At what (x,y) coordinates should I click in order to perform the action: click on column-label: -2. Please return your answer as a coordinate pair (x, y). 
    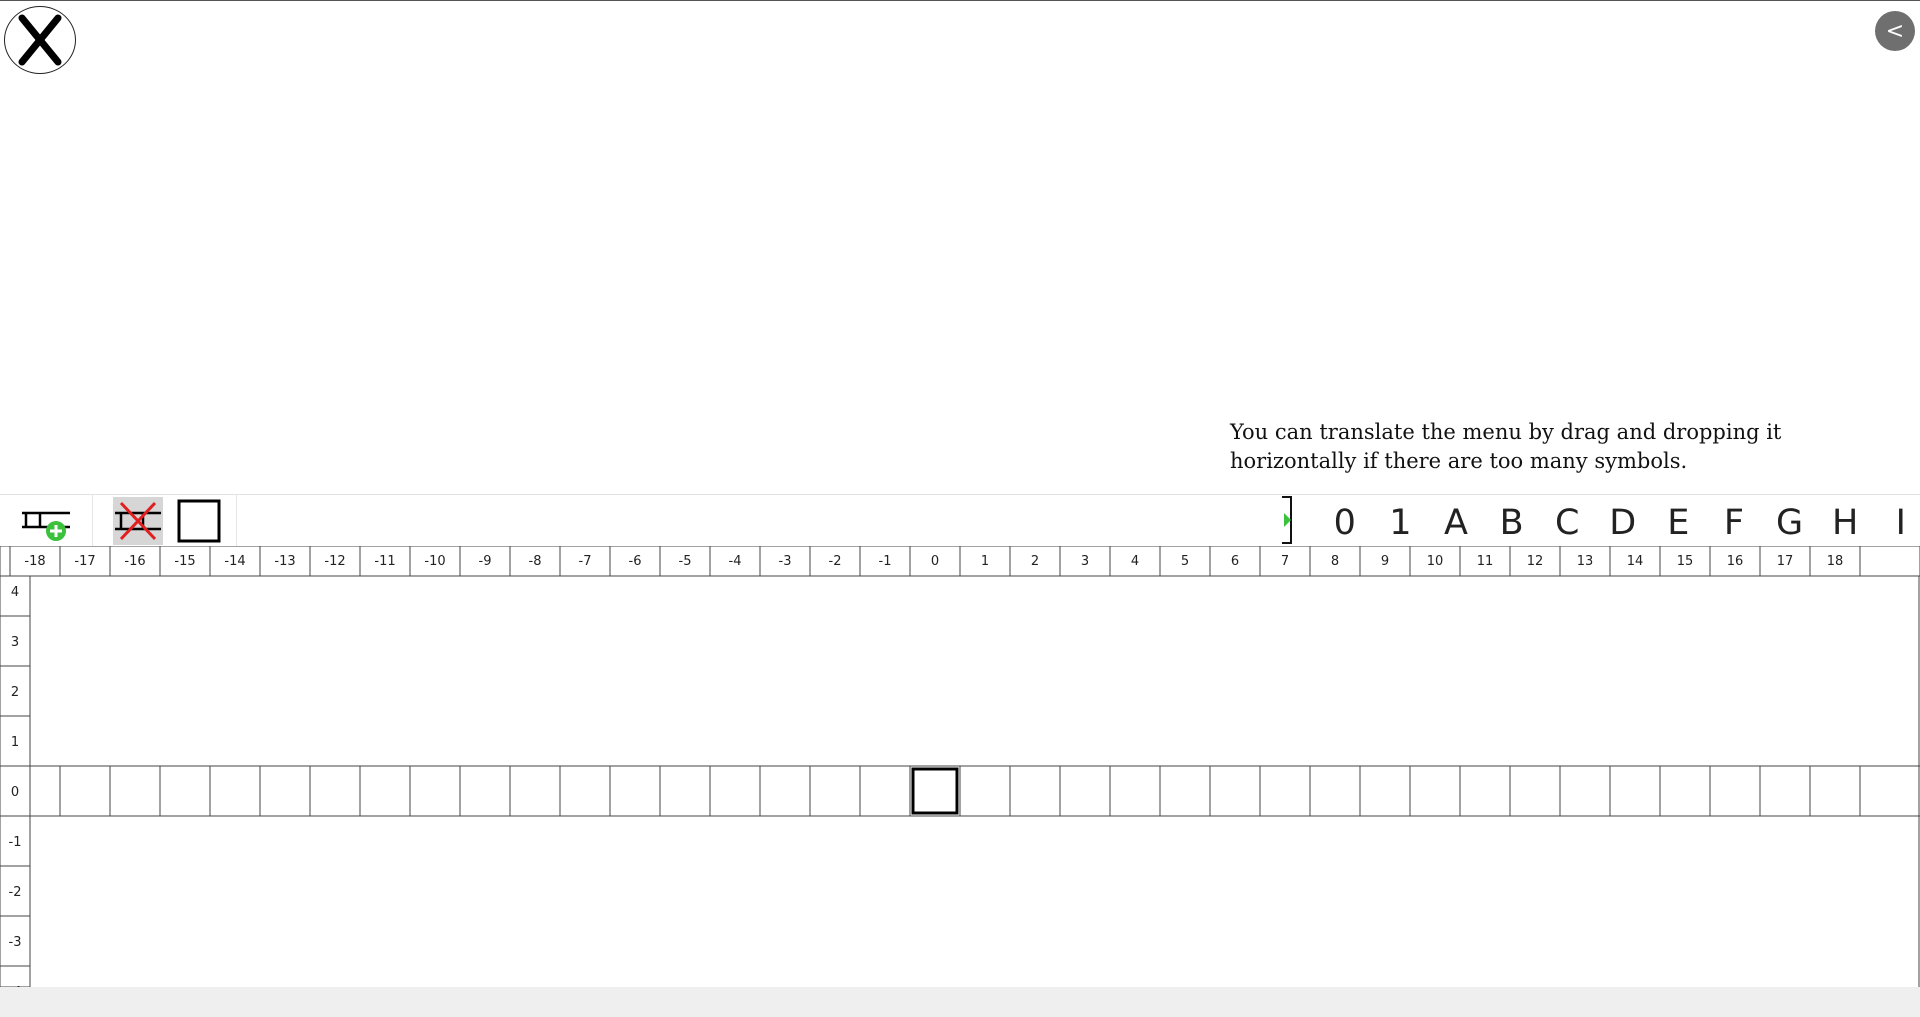
    Looking at the image, I should click on (835, 561).